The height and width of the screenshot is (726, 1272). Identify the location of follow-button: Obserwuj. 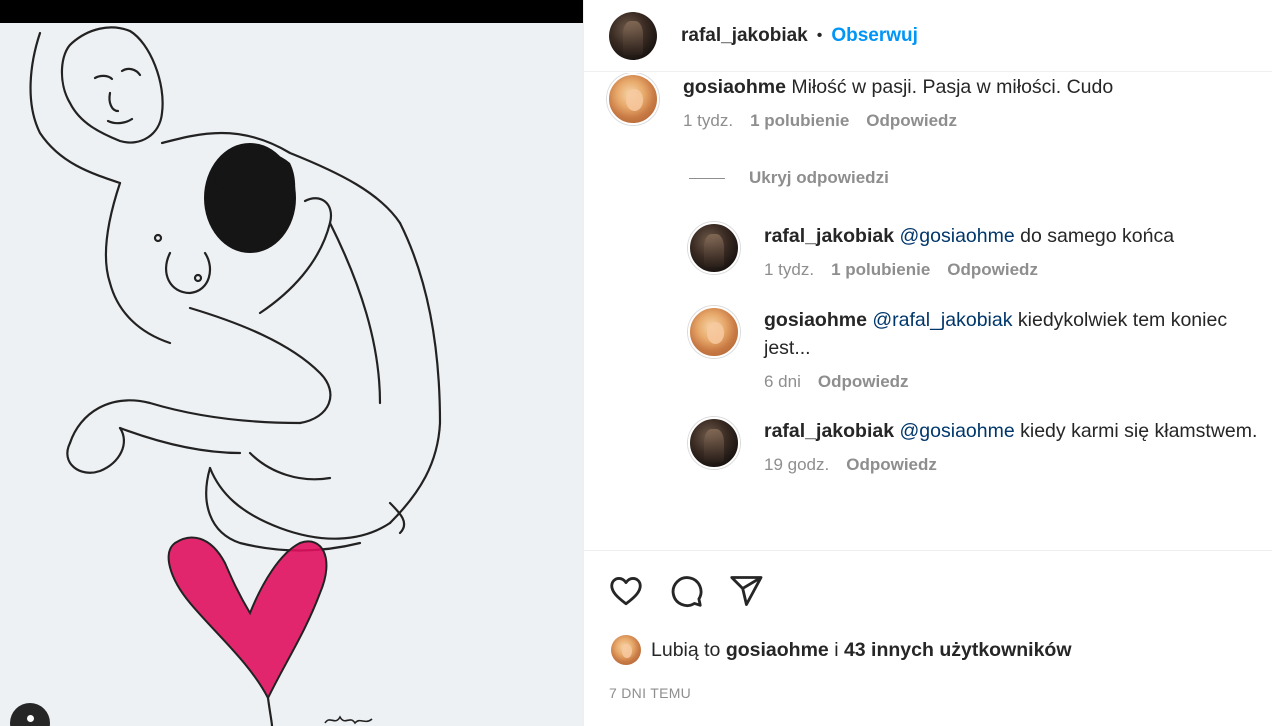
(874, 36).